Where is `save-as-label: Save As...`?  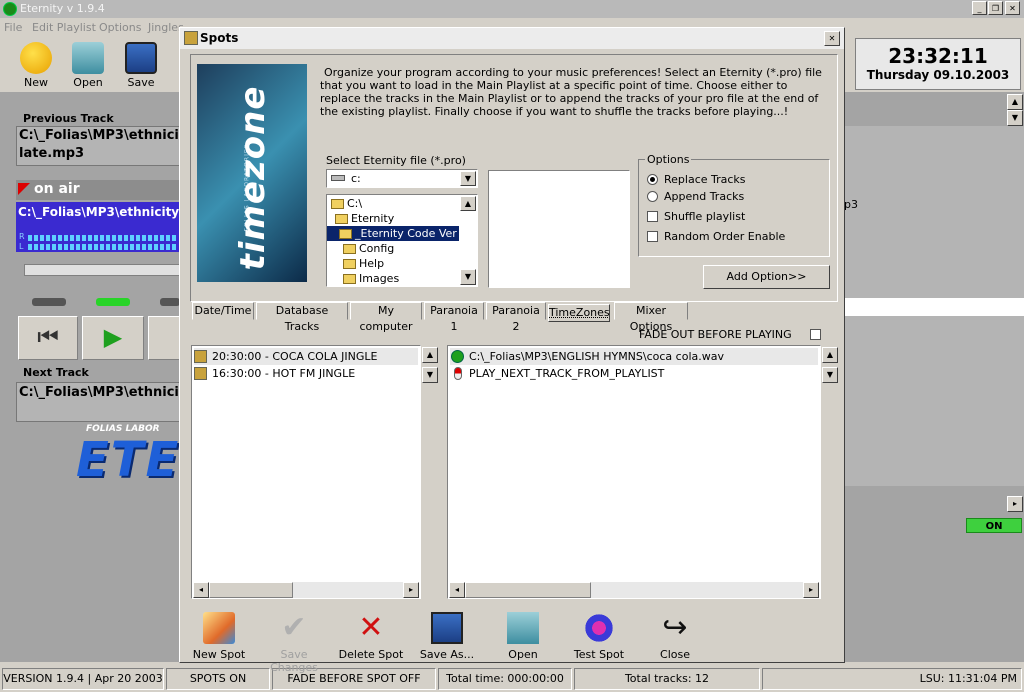 save-as-label: Save As... is located at coordinates (447, 654).